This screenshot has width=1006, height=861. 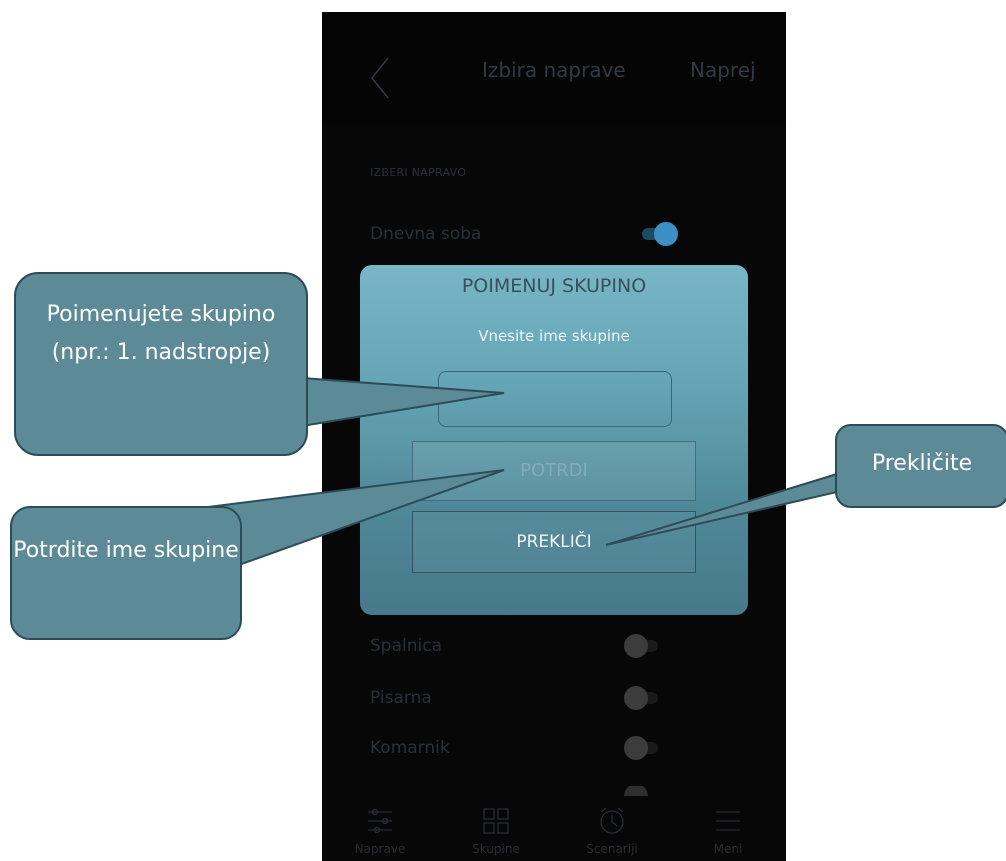 I want to click on callout-text: Prekličite, so click(x=922, y=463).